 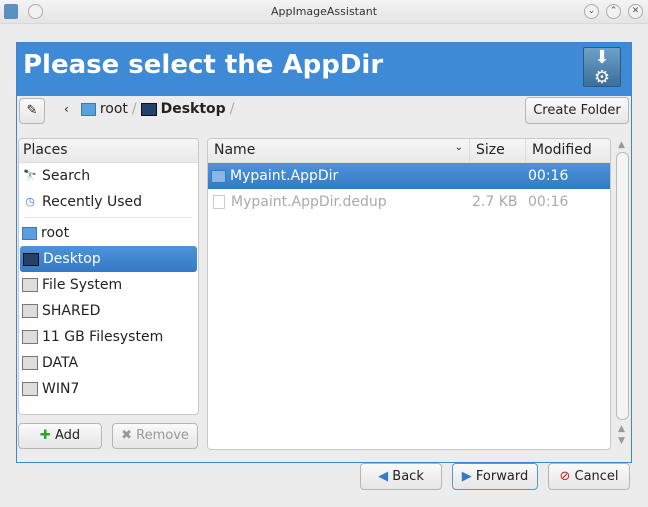 I want to click on appimage-gear-icon: ⬇ ⚙, so click(x=602, y=67).